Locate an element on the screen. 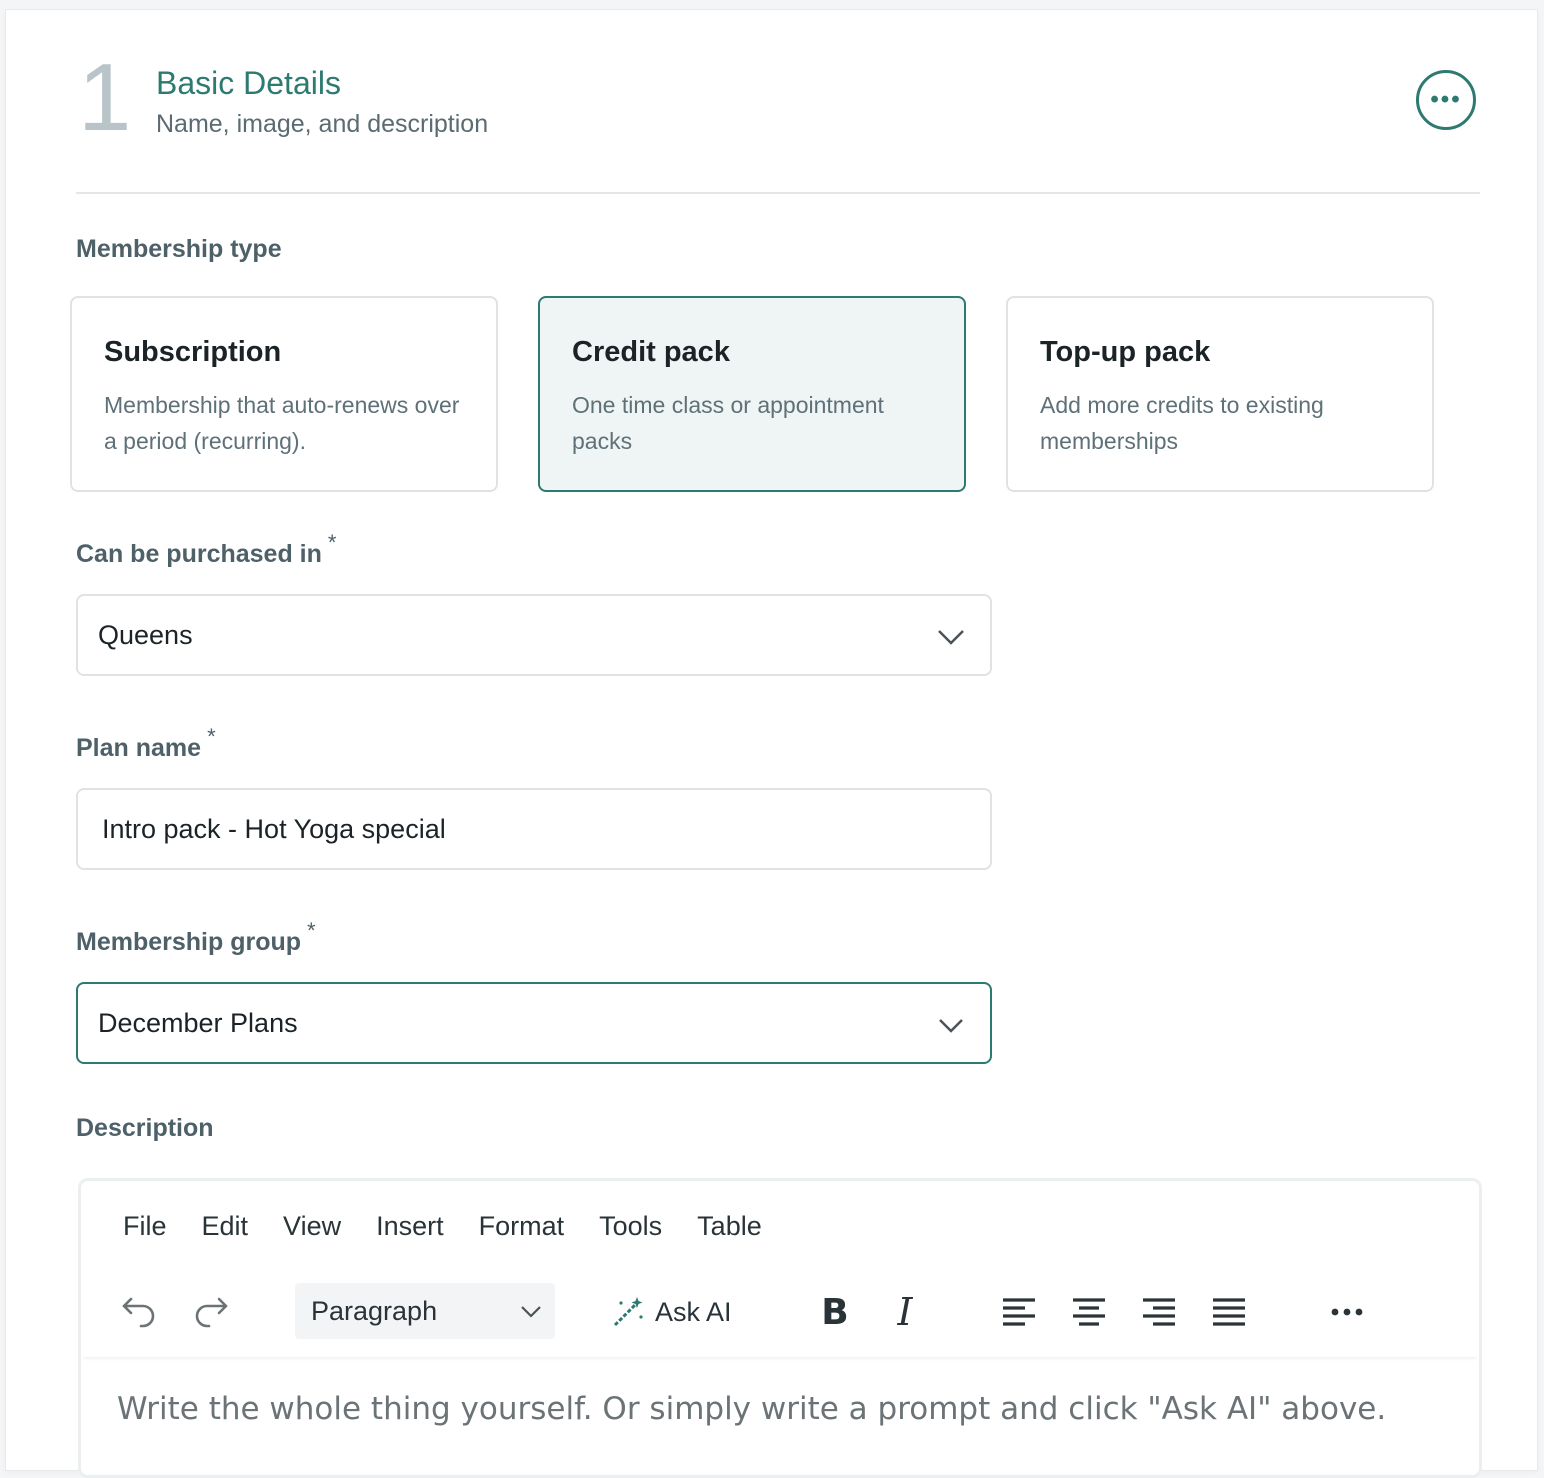 Image resolution: width=1544 pixels, height=1478 pixels. plan-name-label: Plan name * is located at coordinates (146, 743).